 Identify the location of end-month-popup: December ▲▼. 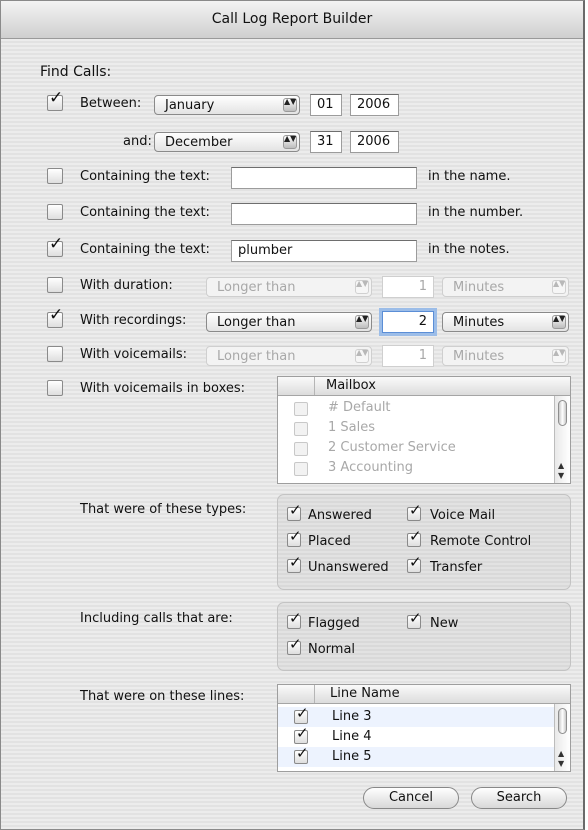
(227, 142).